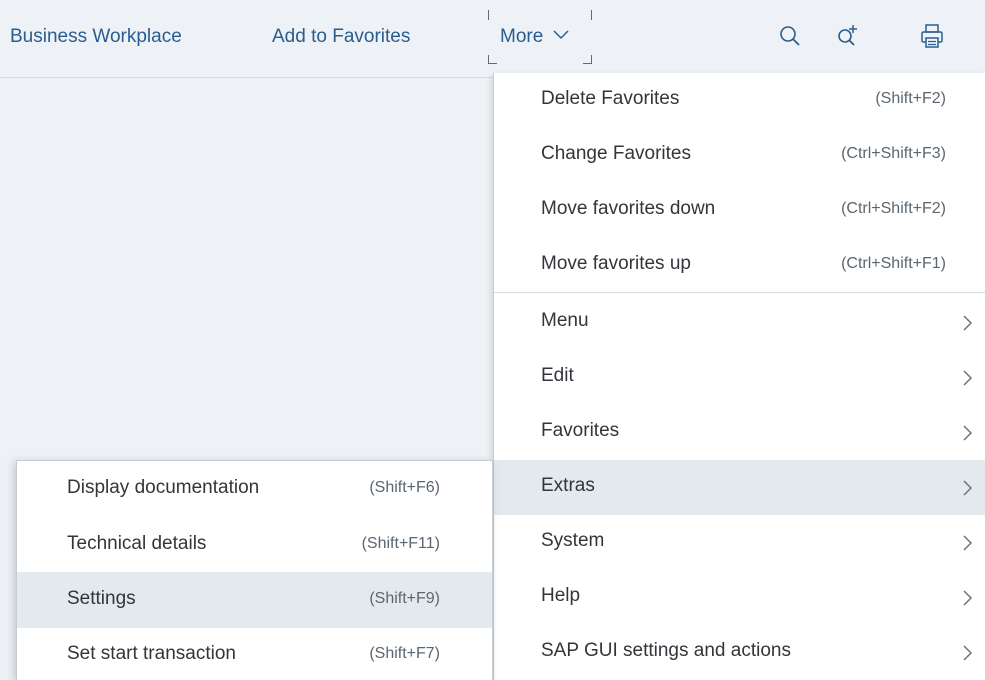  I want to click on submenu-item-shortcut: (Shift+F9), so click(404, 598).